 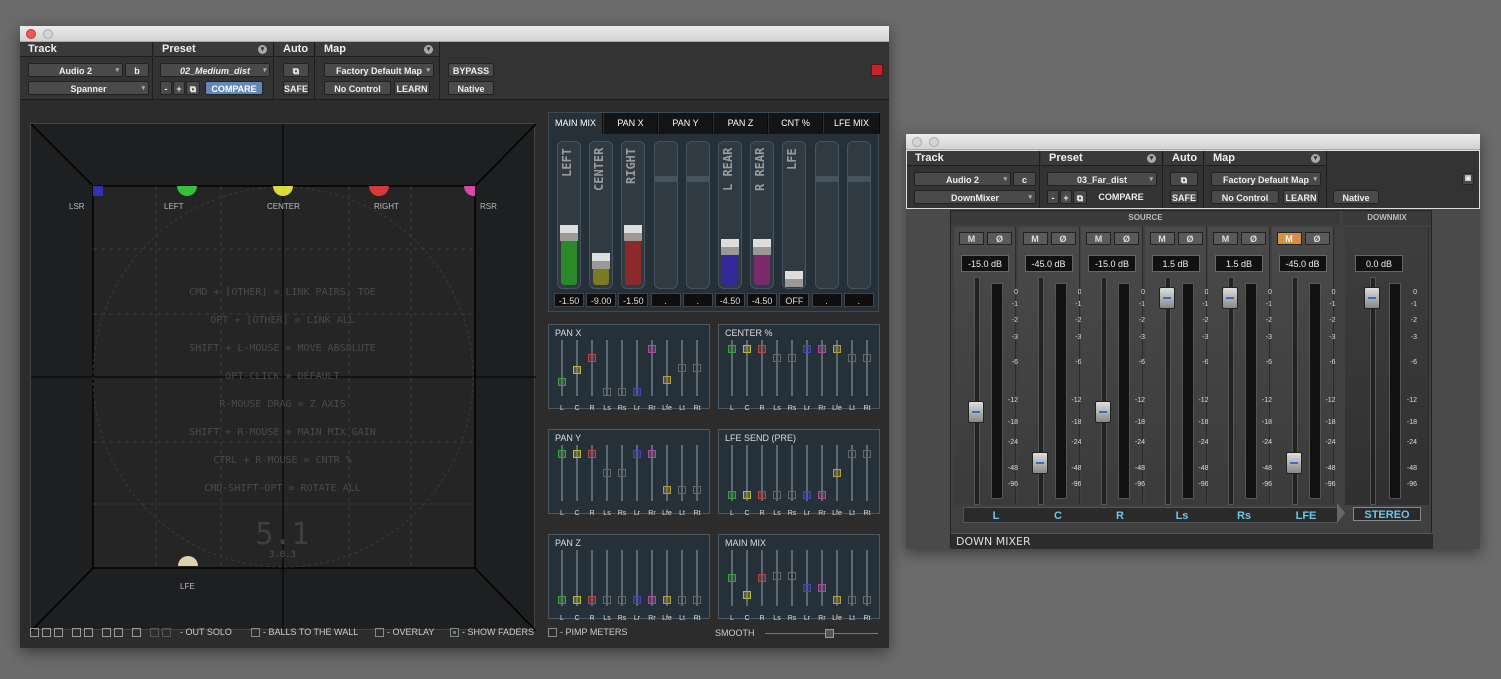 I want to click on preset-select: 02_Medium_dist ▾, so click(x=215, y=70).